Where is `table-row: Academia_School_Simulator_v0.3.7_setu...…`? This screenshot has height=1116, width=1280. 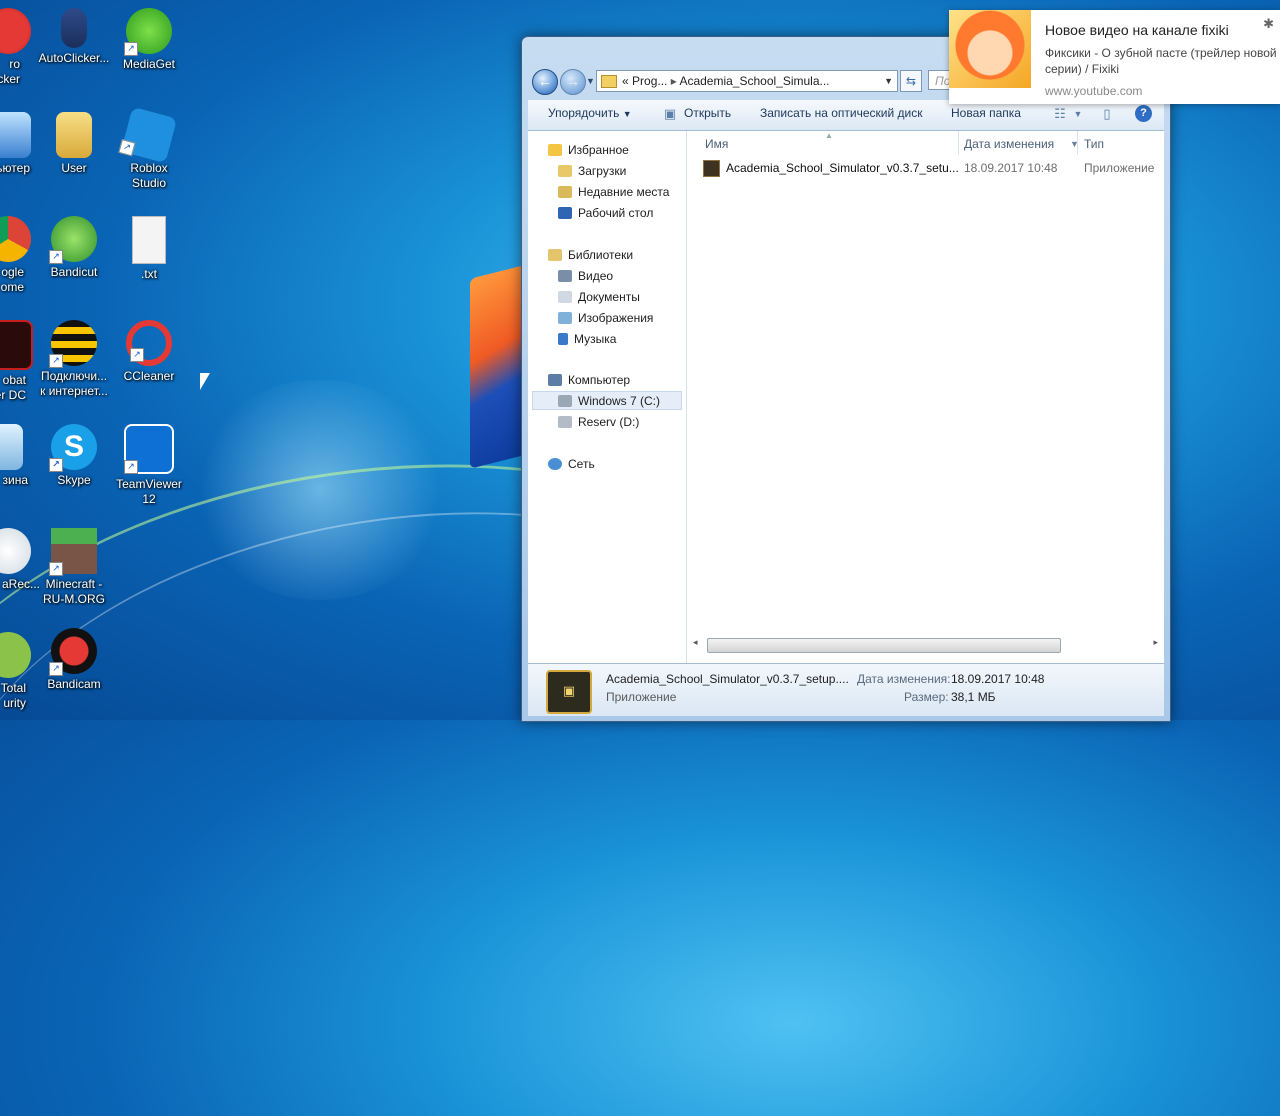
table-row: Academia_School_Simulator_v0.3.7_setu...… is located at coordinates (932, 168).